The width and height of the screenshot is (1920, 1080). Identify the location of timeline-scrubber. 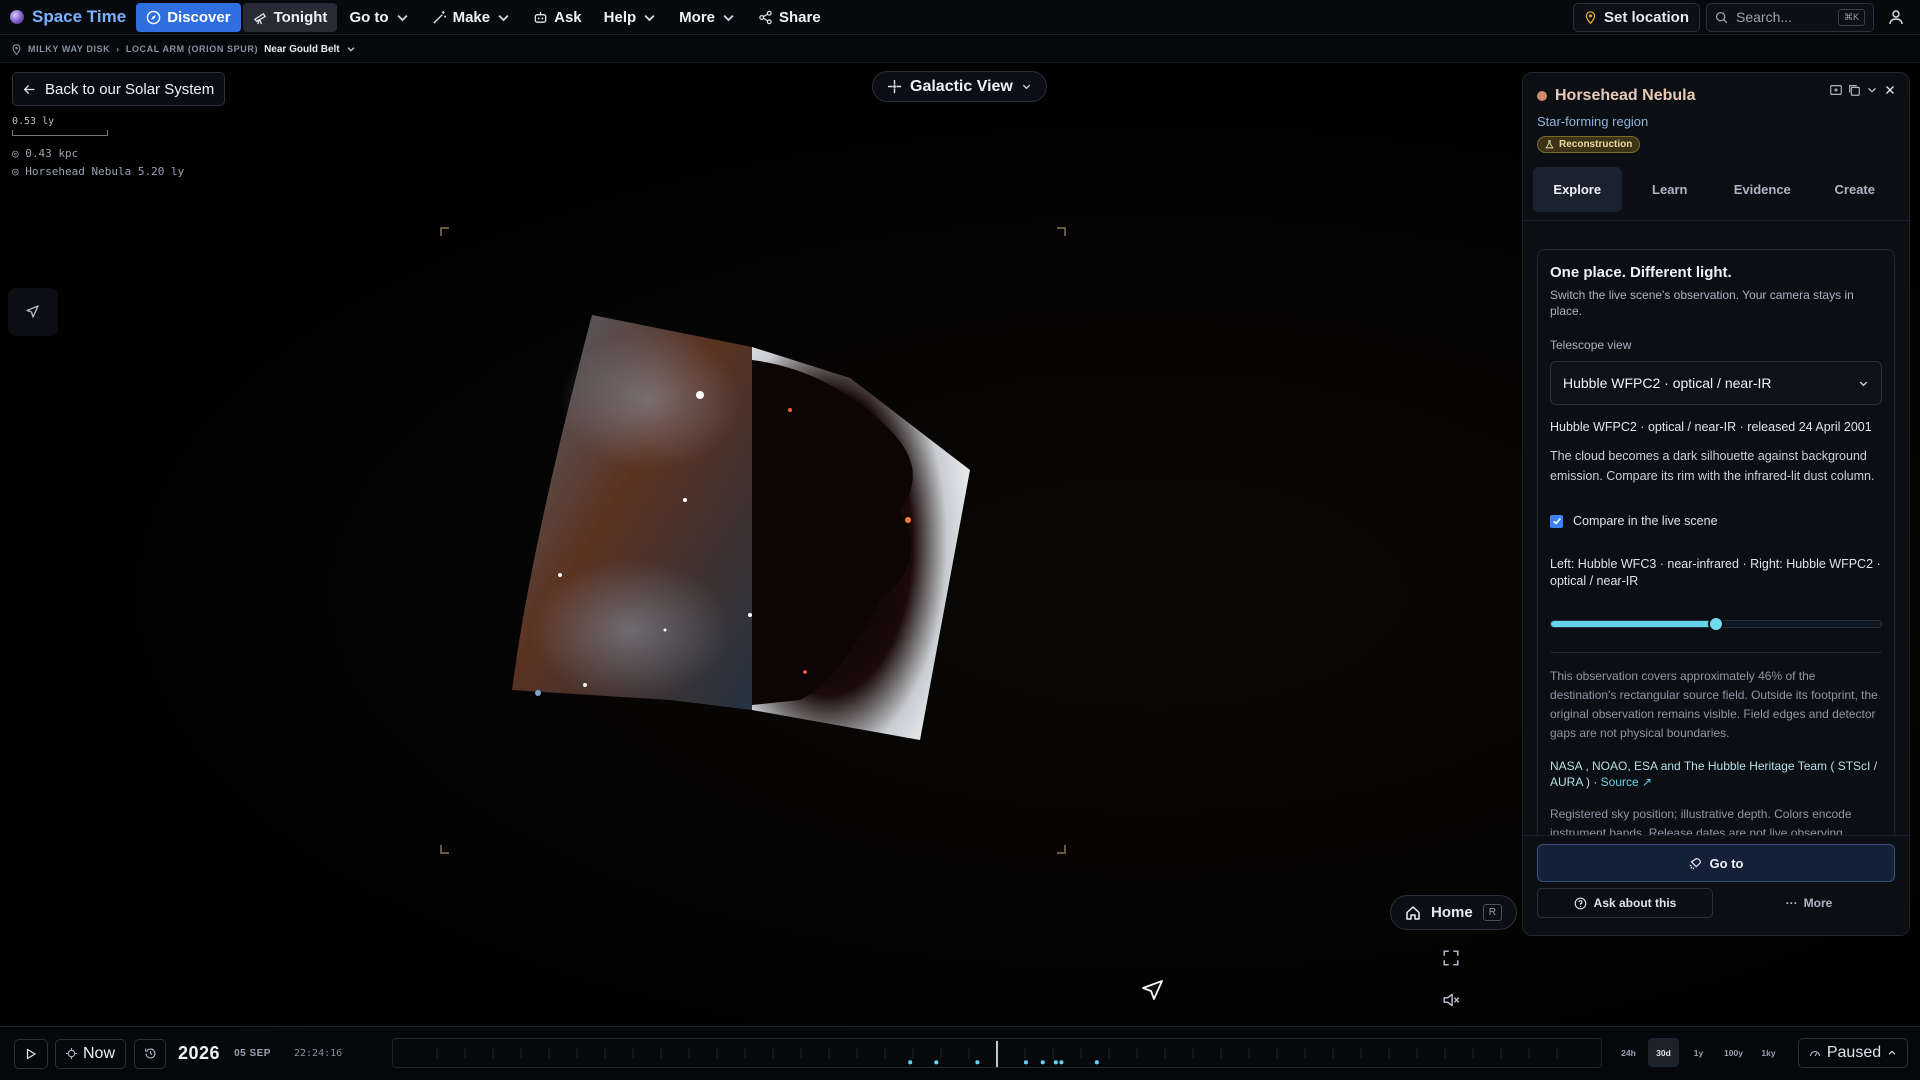
(997, 1053).